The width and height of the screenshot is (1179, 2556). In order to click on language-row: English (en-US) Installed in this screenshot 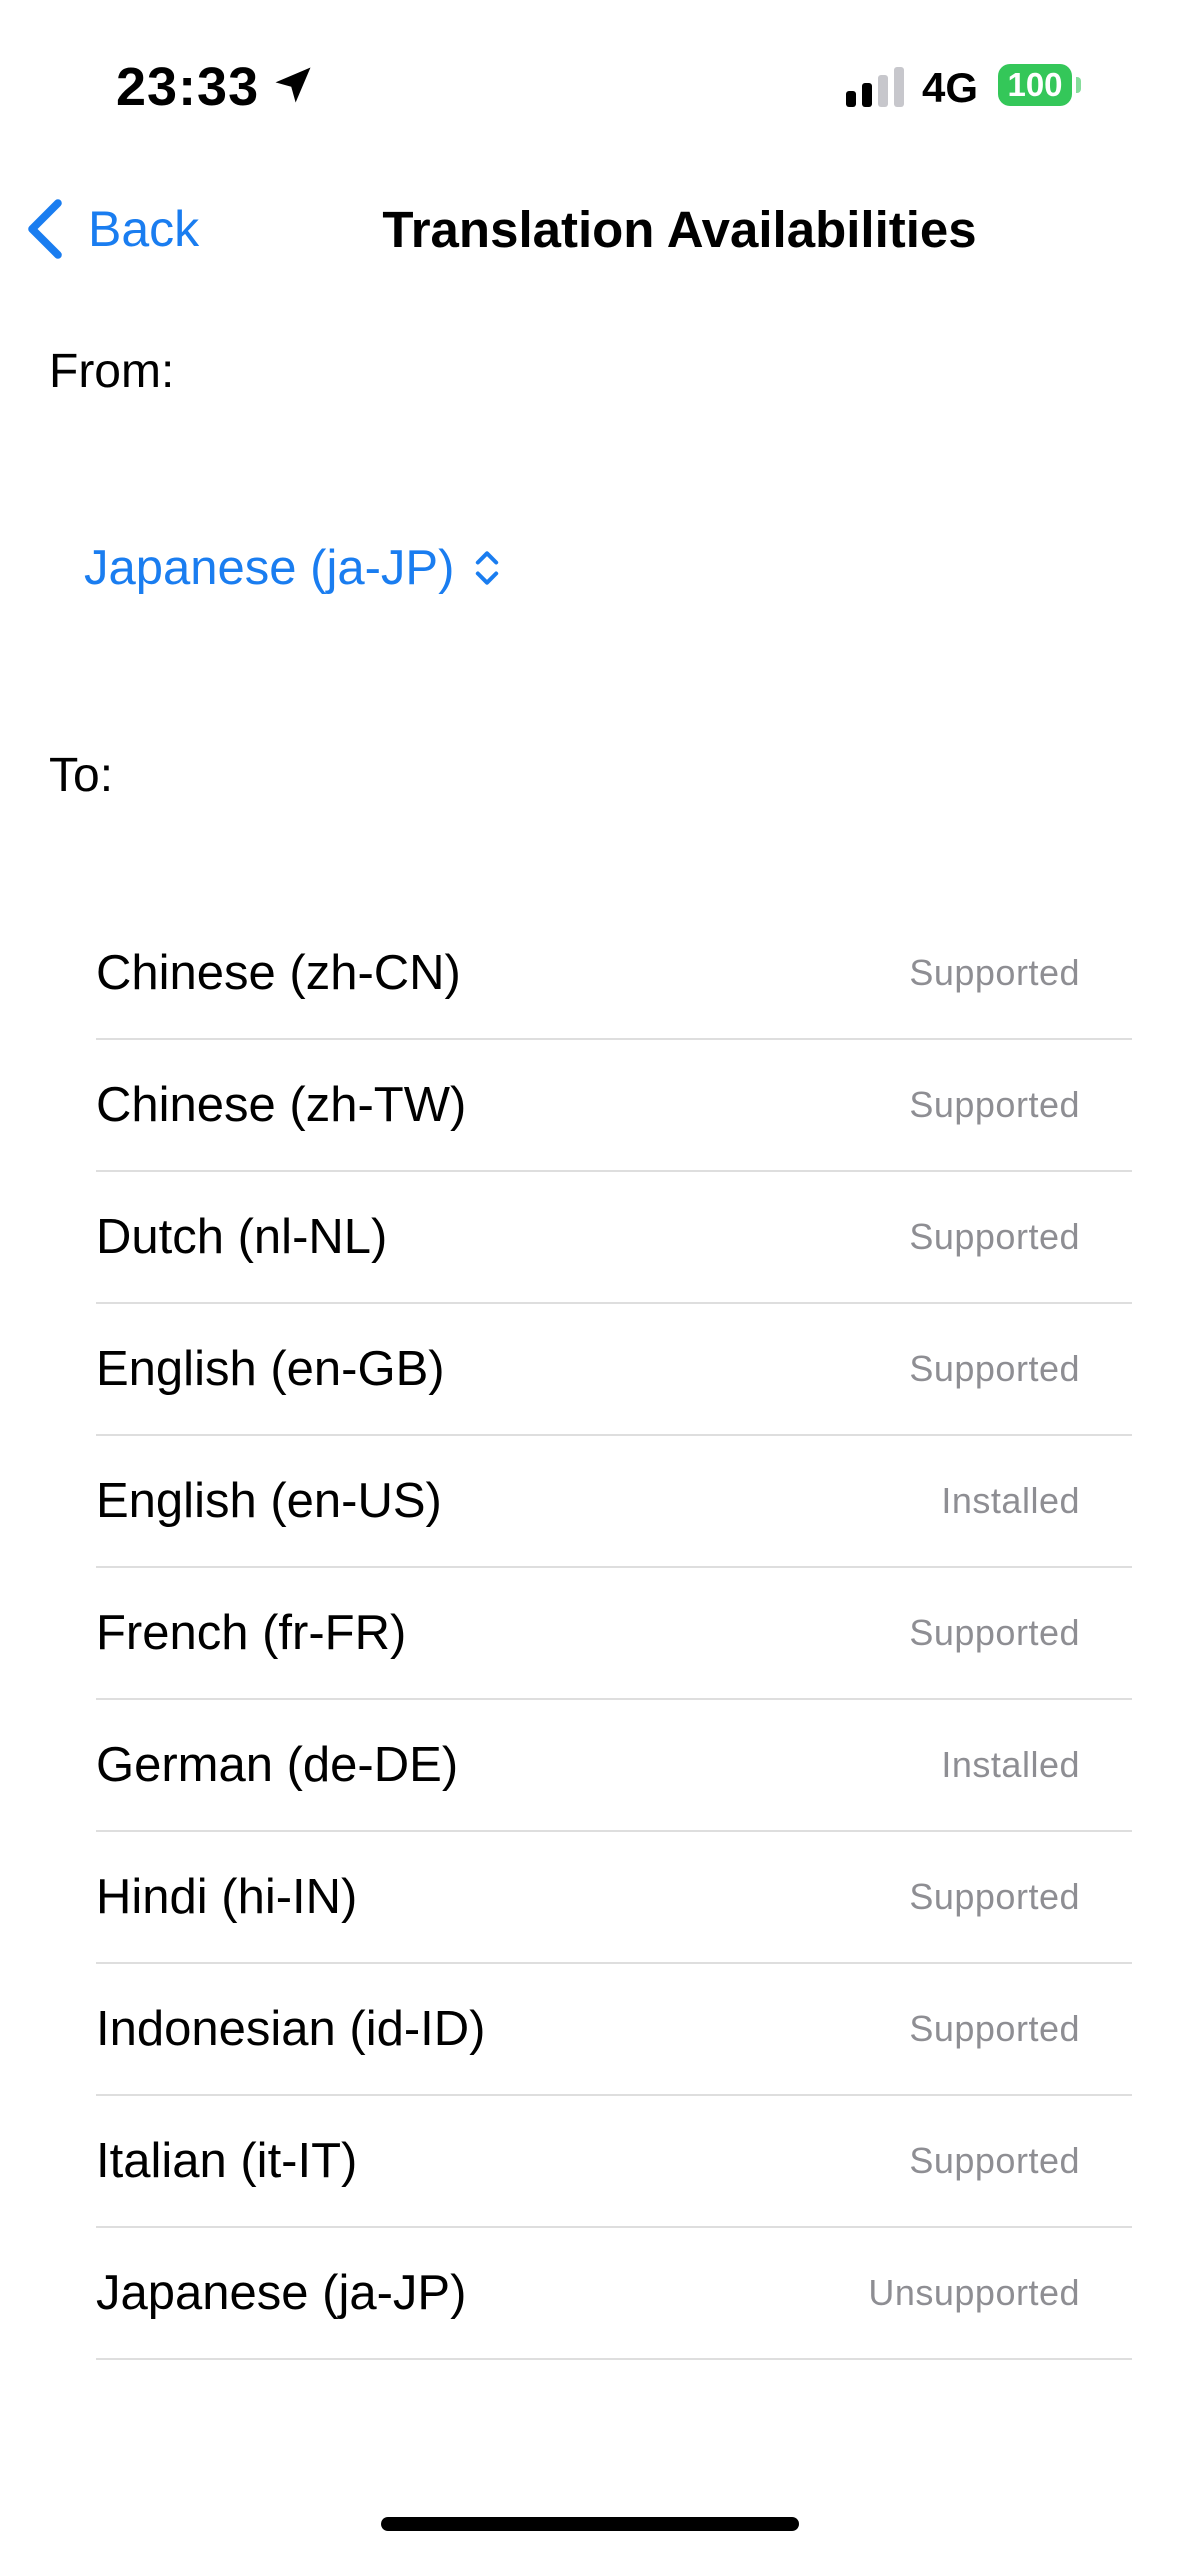, I will do `click(614, 1502)`.